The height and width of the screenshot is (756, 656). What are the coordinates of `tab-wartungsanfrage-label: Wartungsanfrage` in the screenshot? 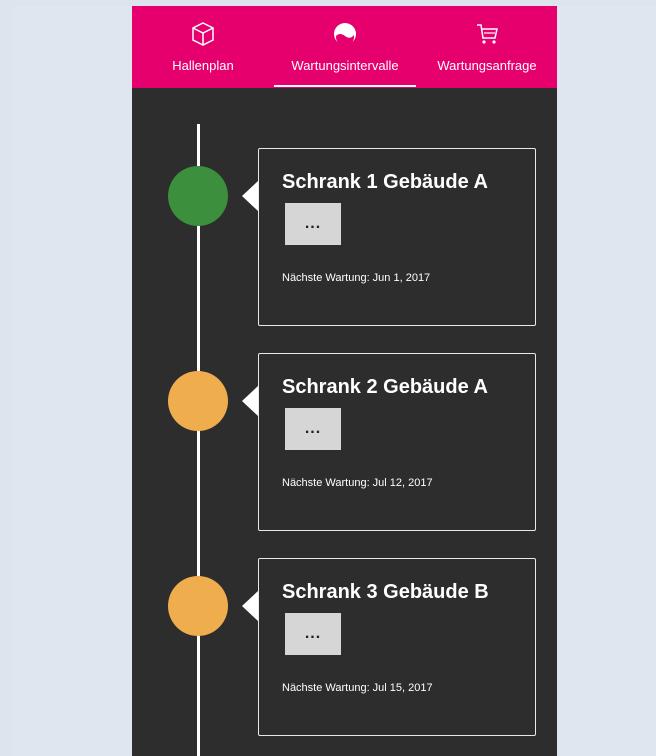 It's located at (487, 65).